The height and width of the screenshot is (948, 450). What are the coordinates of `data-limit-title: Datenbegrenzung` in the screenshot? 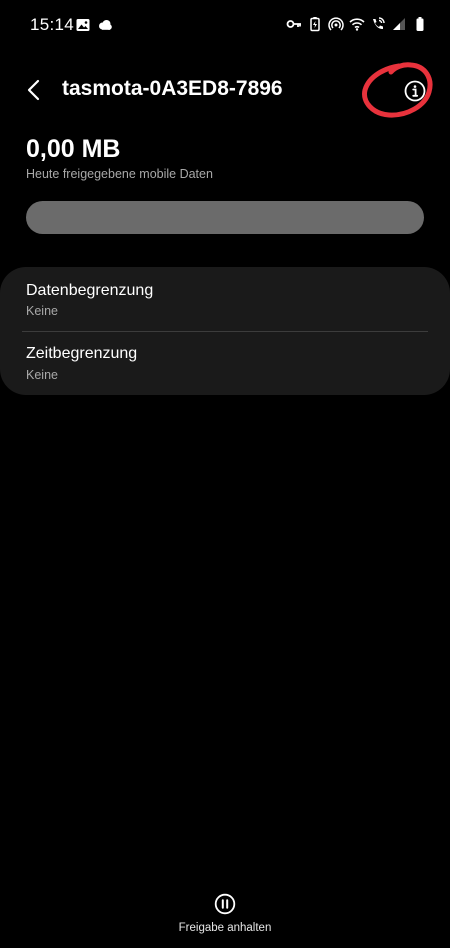 It's located at (90, 290).